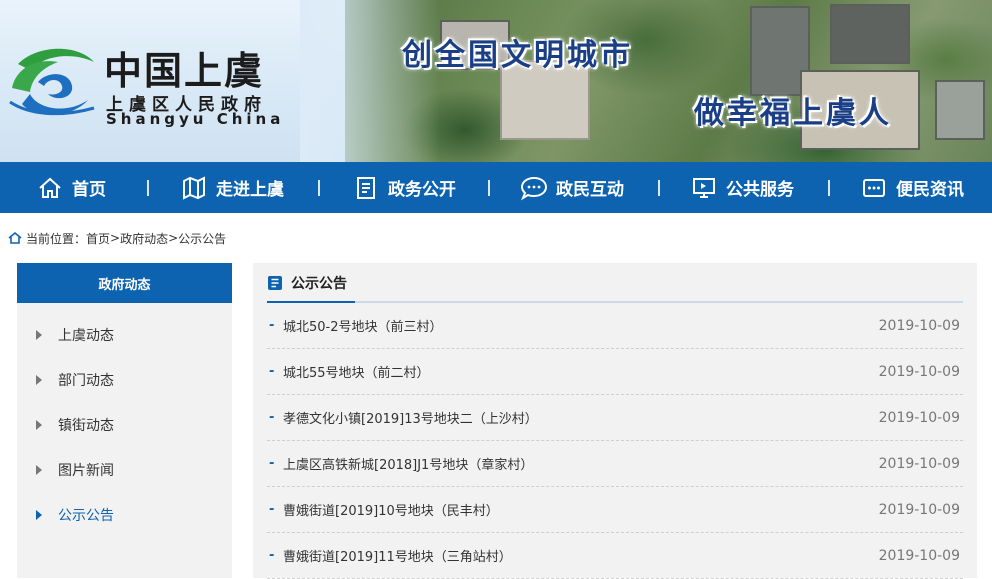 The height and width of the screenshot is (579, 992). Describe the element at coordinates (534, 188) in the screenshot. I see `chat-icon` at that location.